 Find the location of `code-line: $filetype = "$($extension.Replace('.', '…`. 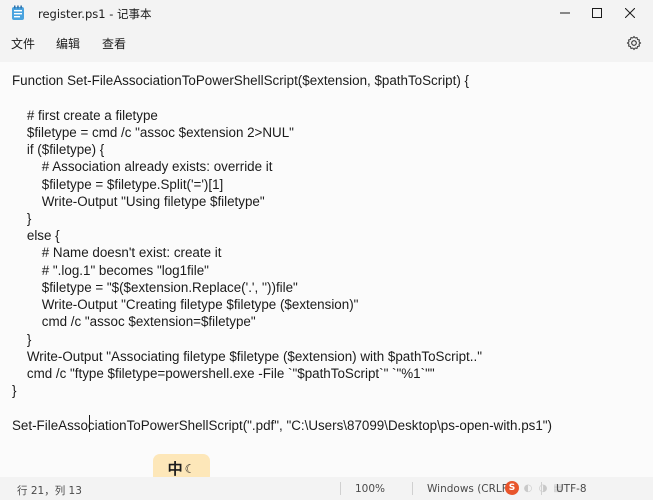

code-line: $filetype = "$($extension.Replace('.', '… is located at coordinates (155, 287).